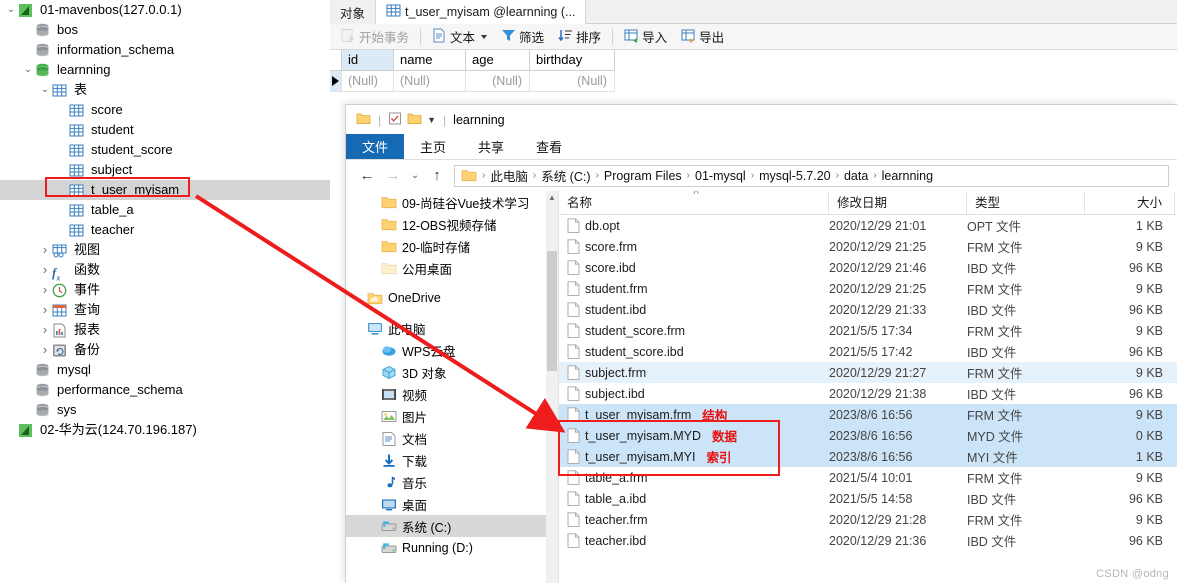 The width and height of the screenshot is (1177, 583). What do you see at coordinates (694, 225) in the screenshot?
I see `file-name-cell: db.opt` at bounding box center [694, 225].